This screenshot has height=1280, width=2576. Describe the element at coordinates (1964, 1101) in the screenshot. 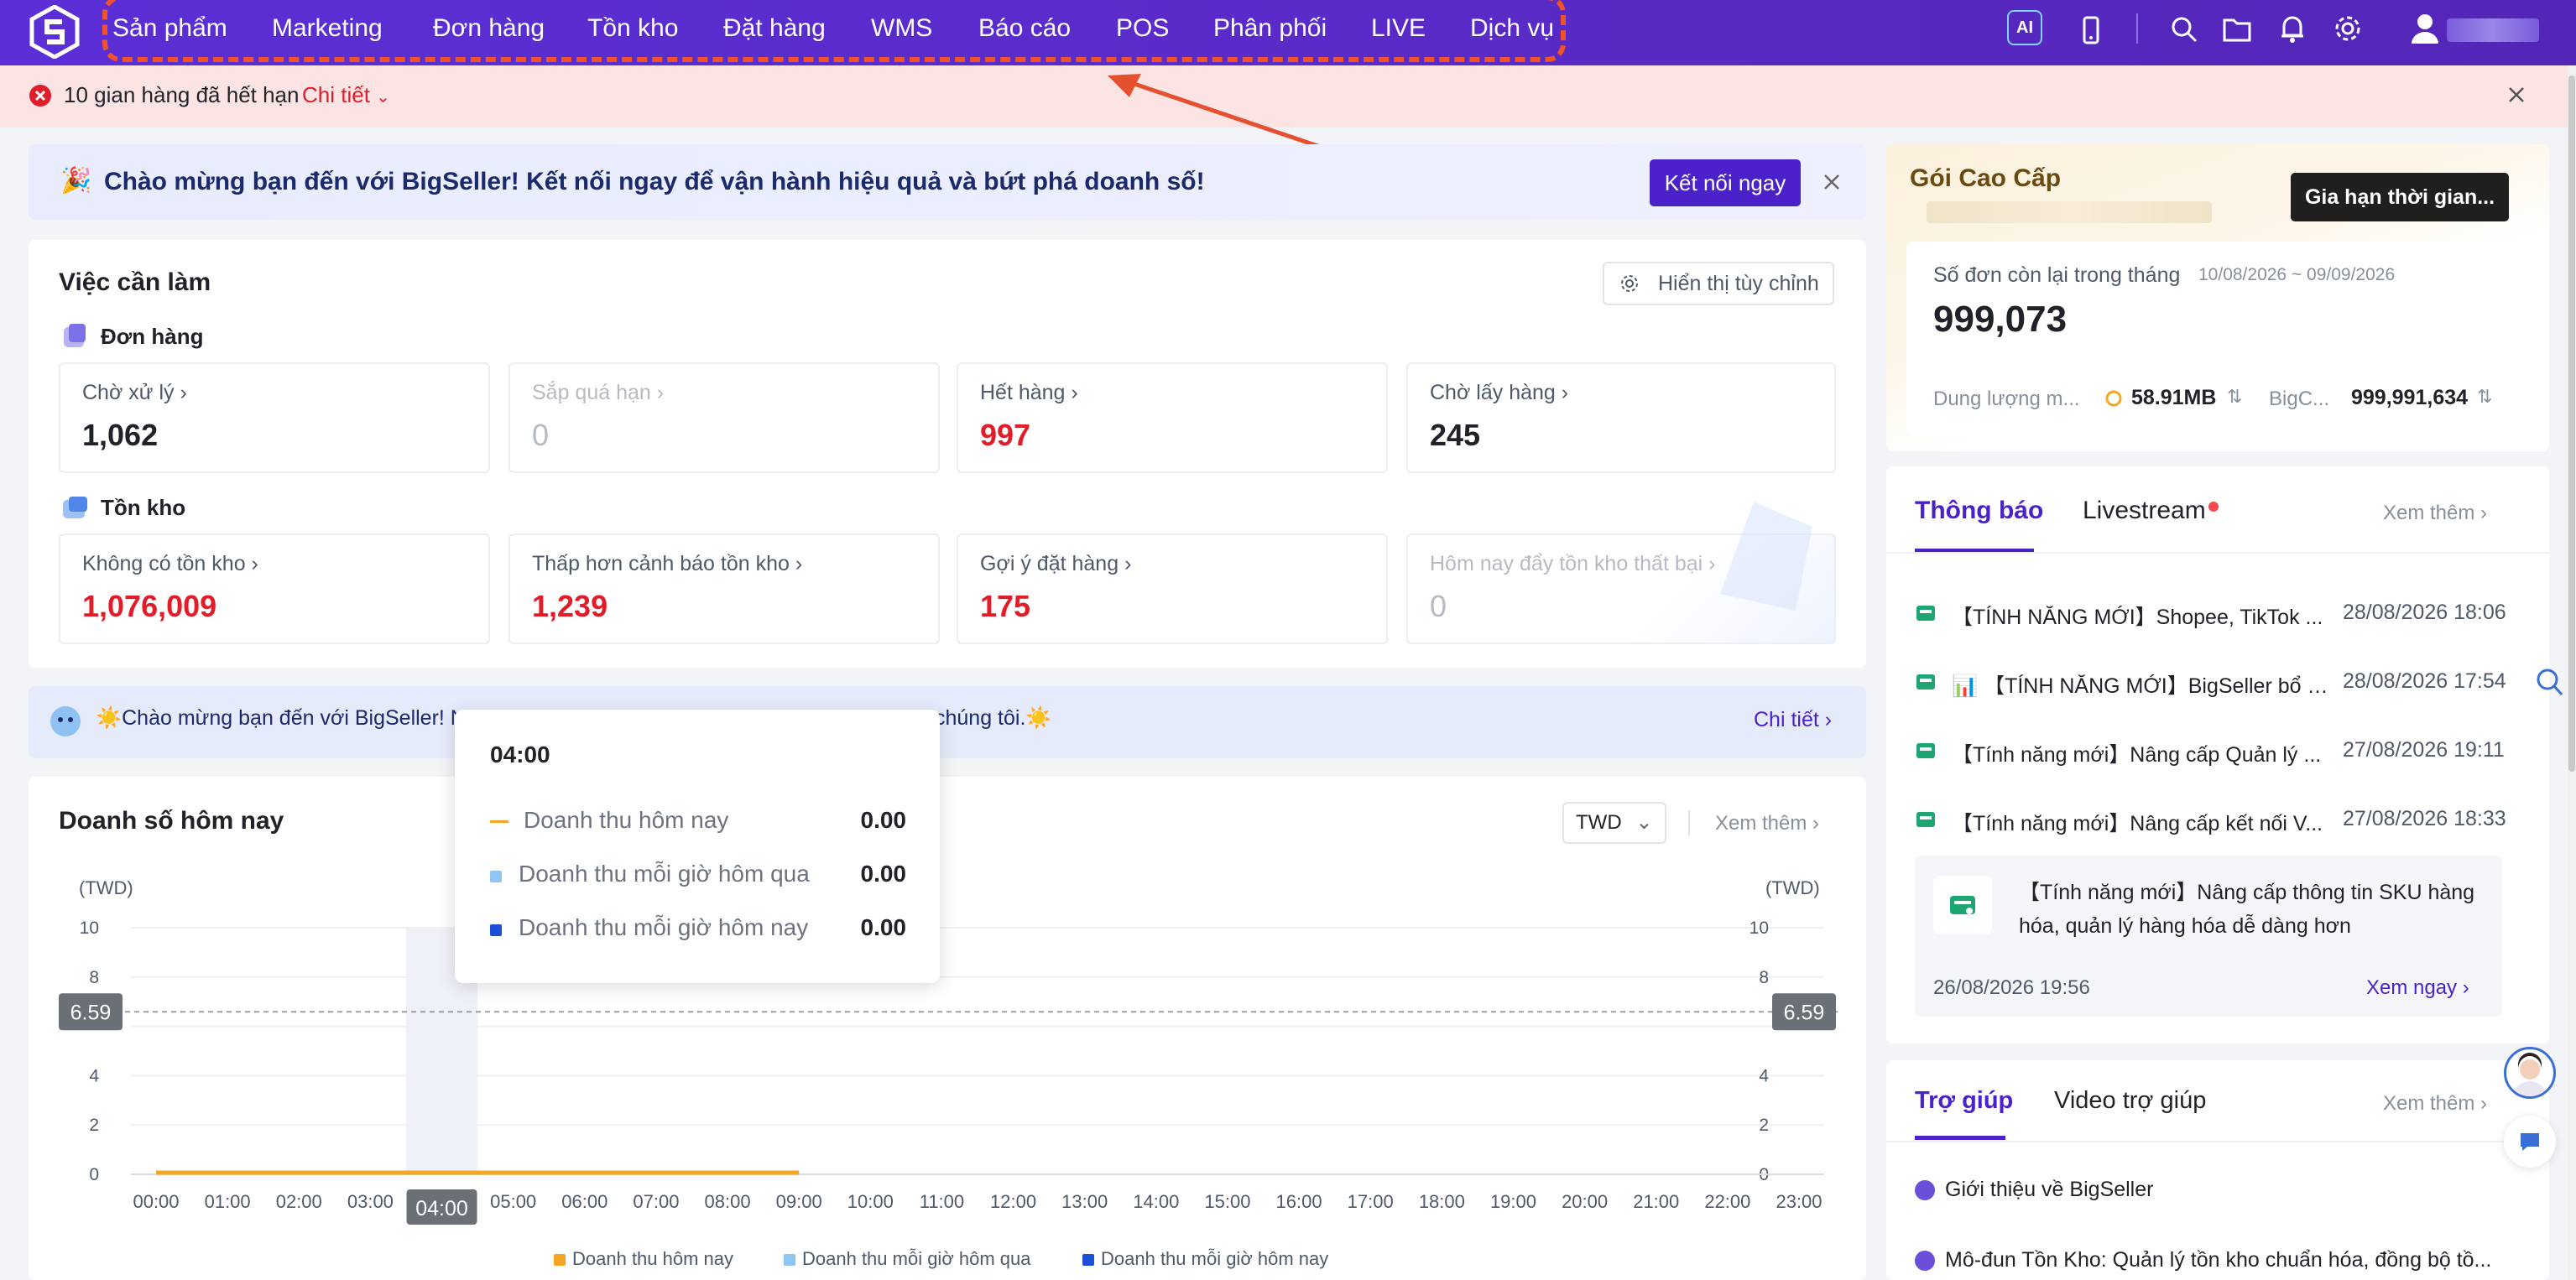

I see `tab-help: Trợ giúp` at that location.